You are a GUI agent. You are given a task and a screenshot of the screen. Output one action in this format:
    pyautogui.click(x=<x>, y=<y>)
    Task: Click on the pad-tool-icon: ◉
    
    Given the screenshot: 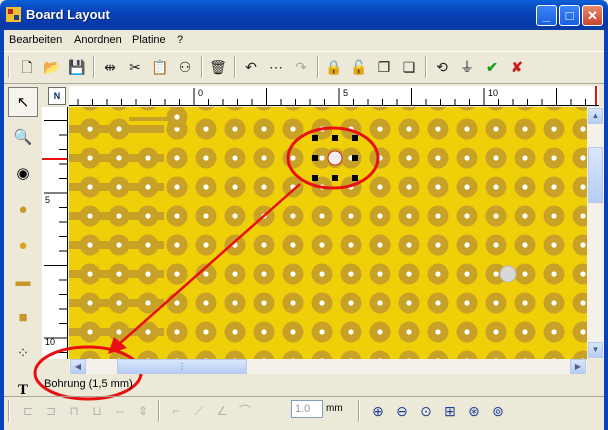 What is the action you would take?
    pyautogui.click(x=23, y=174)
    